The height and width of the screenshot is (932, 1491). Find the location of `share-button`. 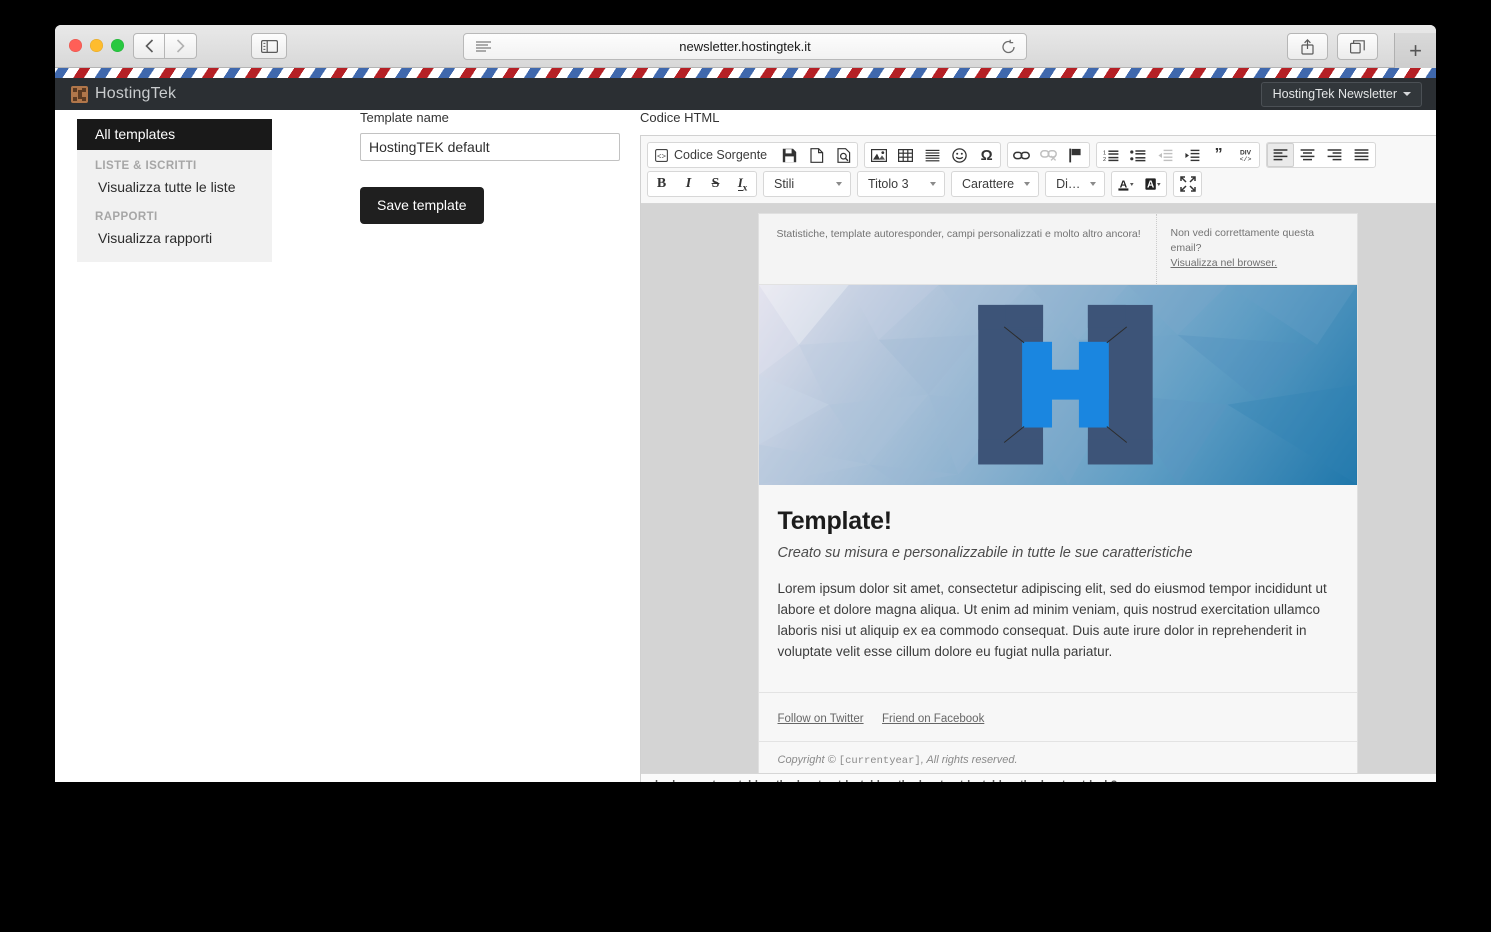

share-button is located at coordinates (1307, 46).